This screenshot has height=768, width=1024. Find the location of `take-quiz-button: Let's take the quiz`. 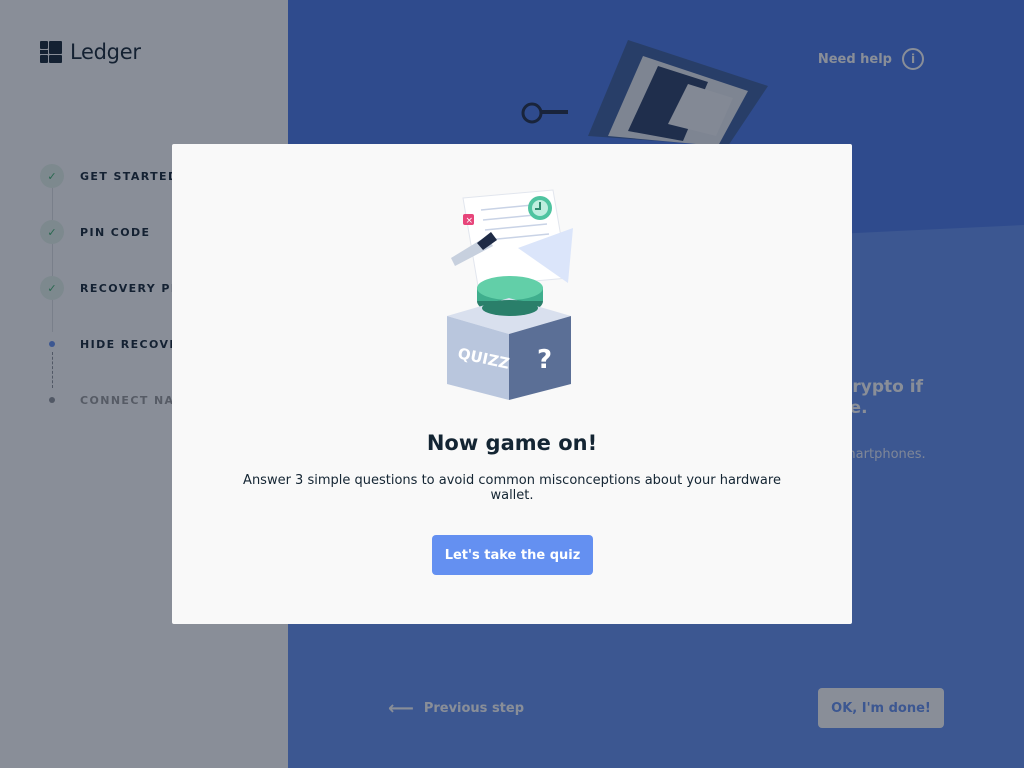

take-quiz-button: Let's take the quiz is located at coordinates (512, 555).